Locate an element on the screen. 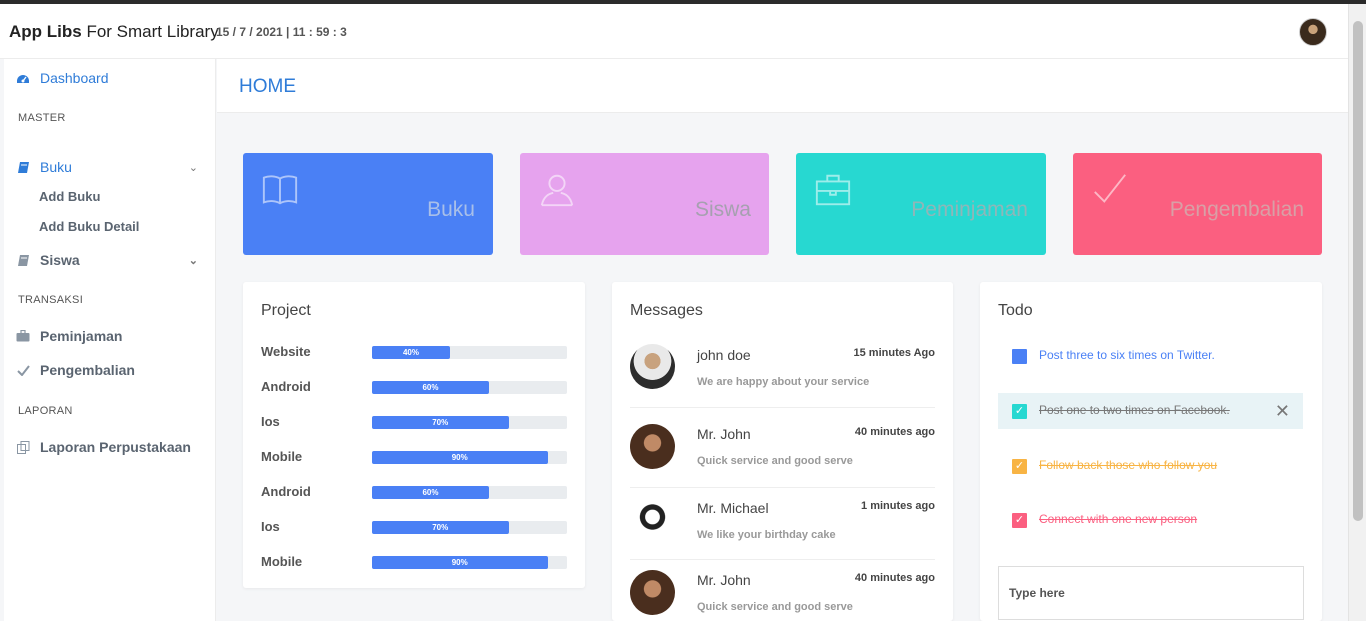 The image size is (1366, 621). todo-item: ✓ Follow back those who follow you is located at coordinates (1150, 466).